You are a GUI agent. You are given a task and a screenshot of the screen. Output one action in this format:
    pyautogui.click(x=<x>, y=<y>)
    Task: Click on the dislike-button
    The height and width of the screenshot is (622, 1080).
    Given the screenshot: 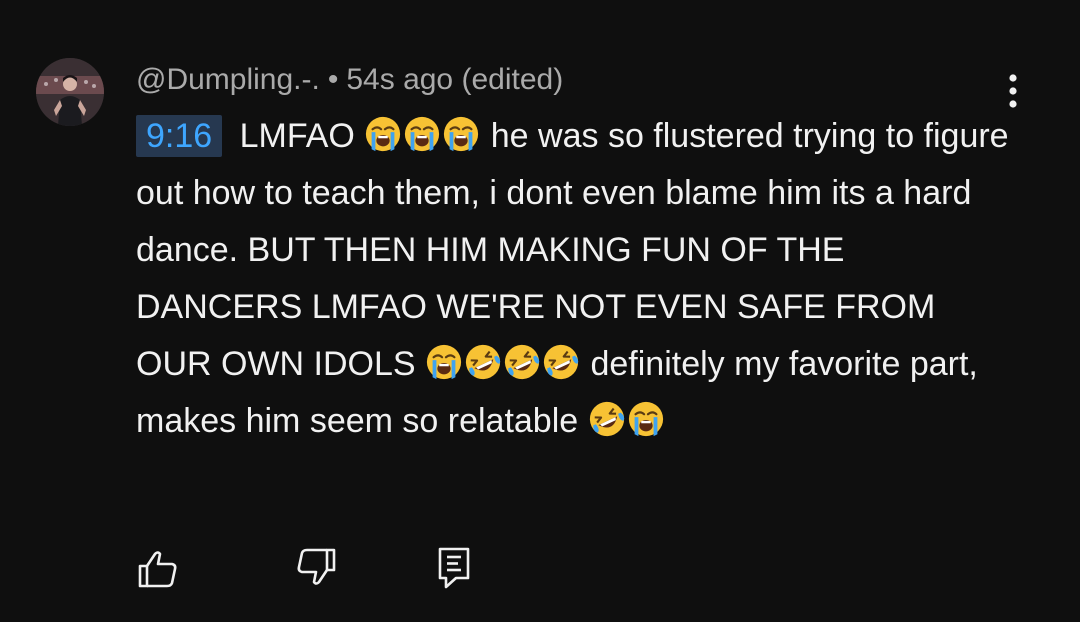 What is the action you would take?
    pyautogui.click(x=316, y=568)
    